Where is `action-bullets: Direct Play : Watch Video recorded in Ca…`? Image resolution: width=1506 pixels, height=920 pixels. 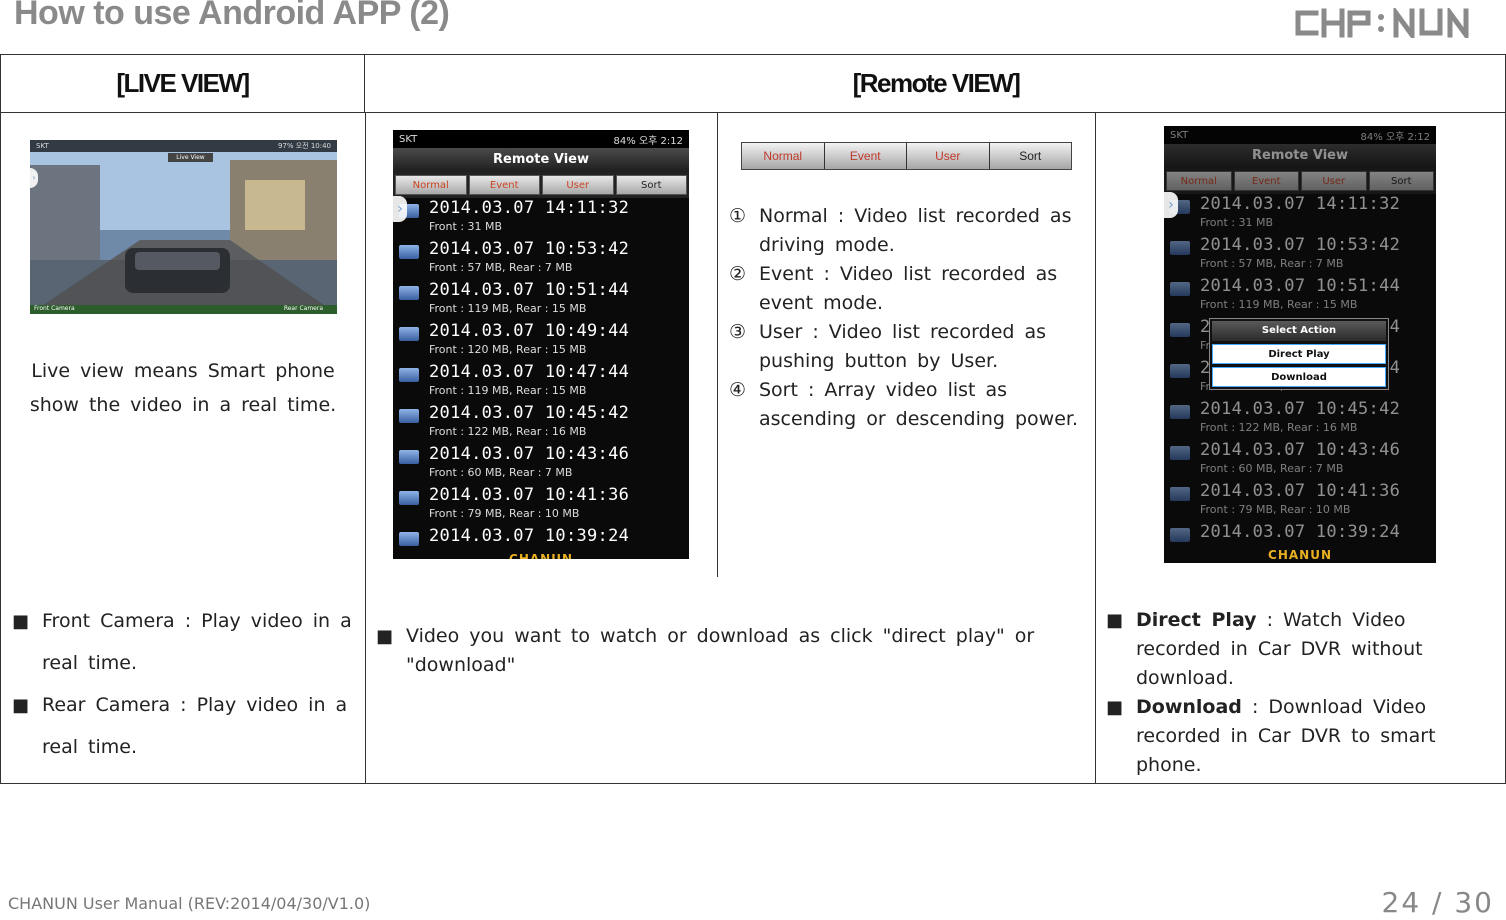 action-bullets: Direct Play : Watch Video recorded in Ca… is located at coordinates (1302, 693).